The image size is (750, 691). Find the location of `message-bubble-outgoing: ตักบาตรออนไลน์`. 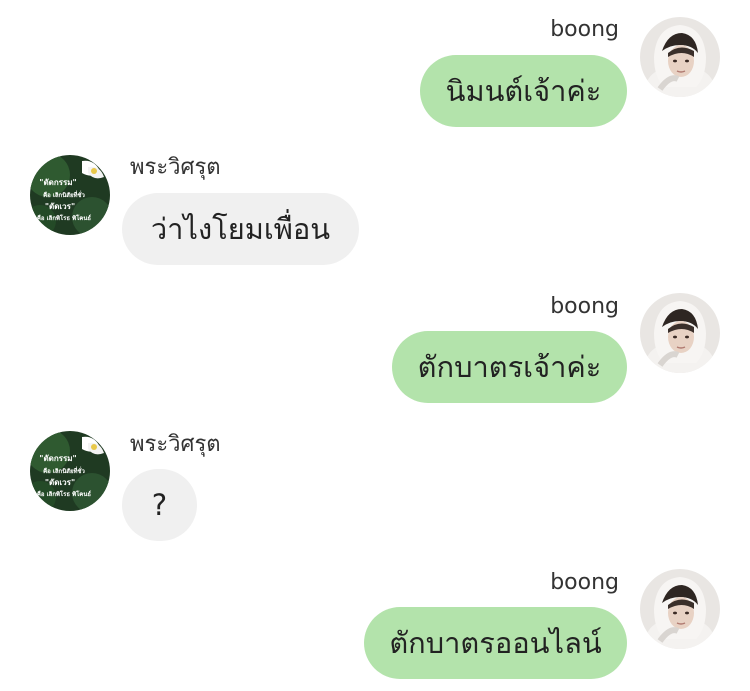

message-bubble-outgoing: ตักบาตรออนไลน์ is located at coordinates (495, 643).